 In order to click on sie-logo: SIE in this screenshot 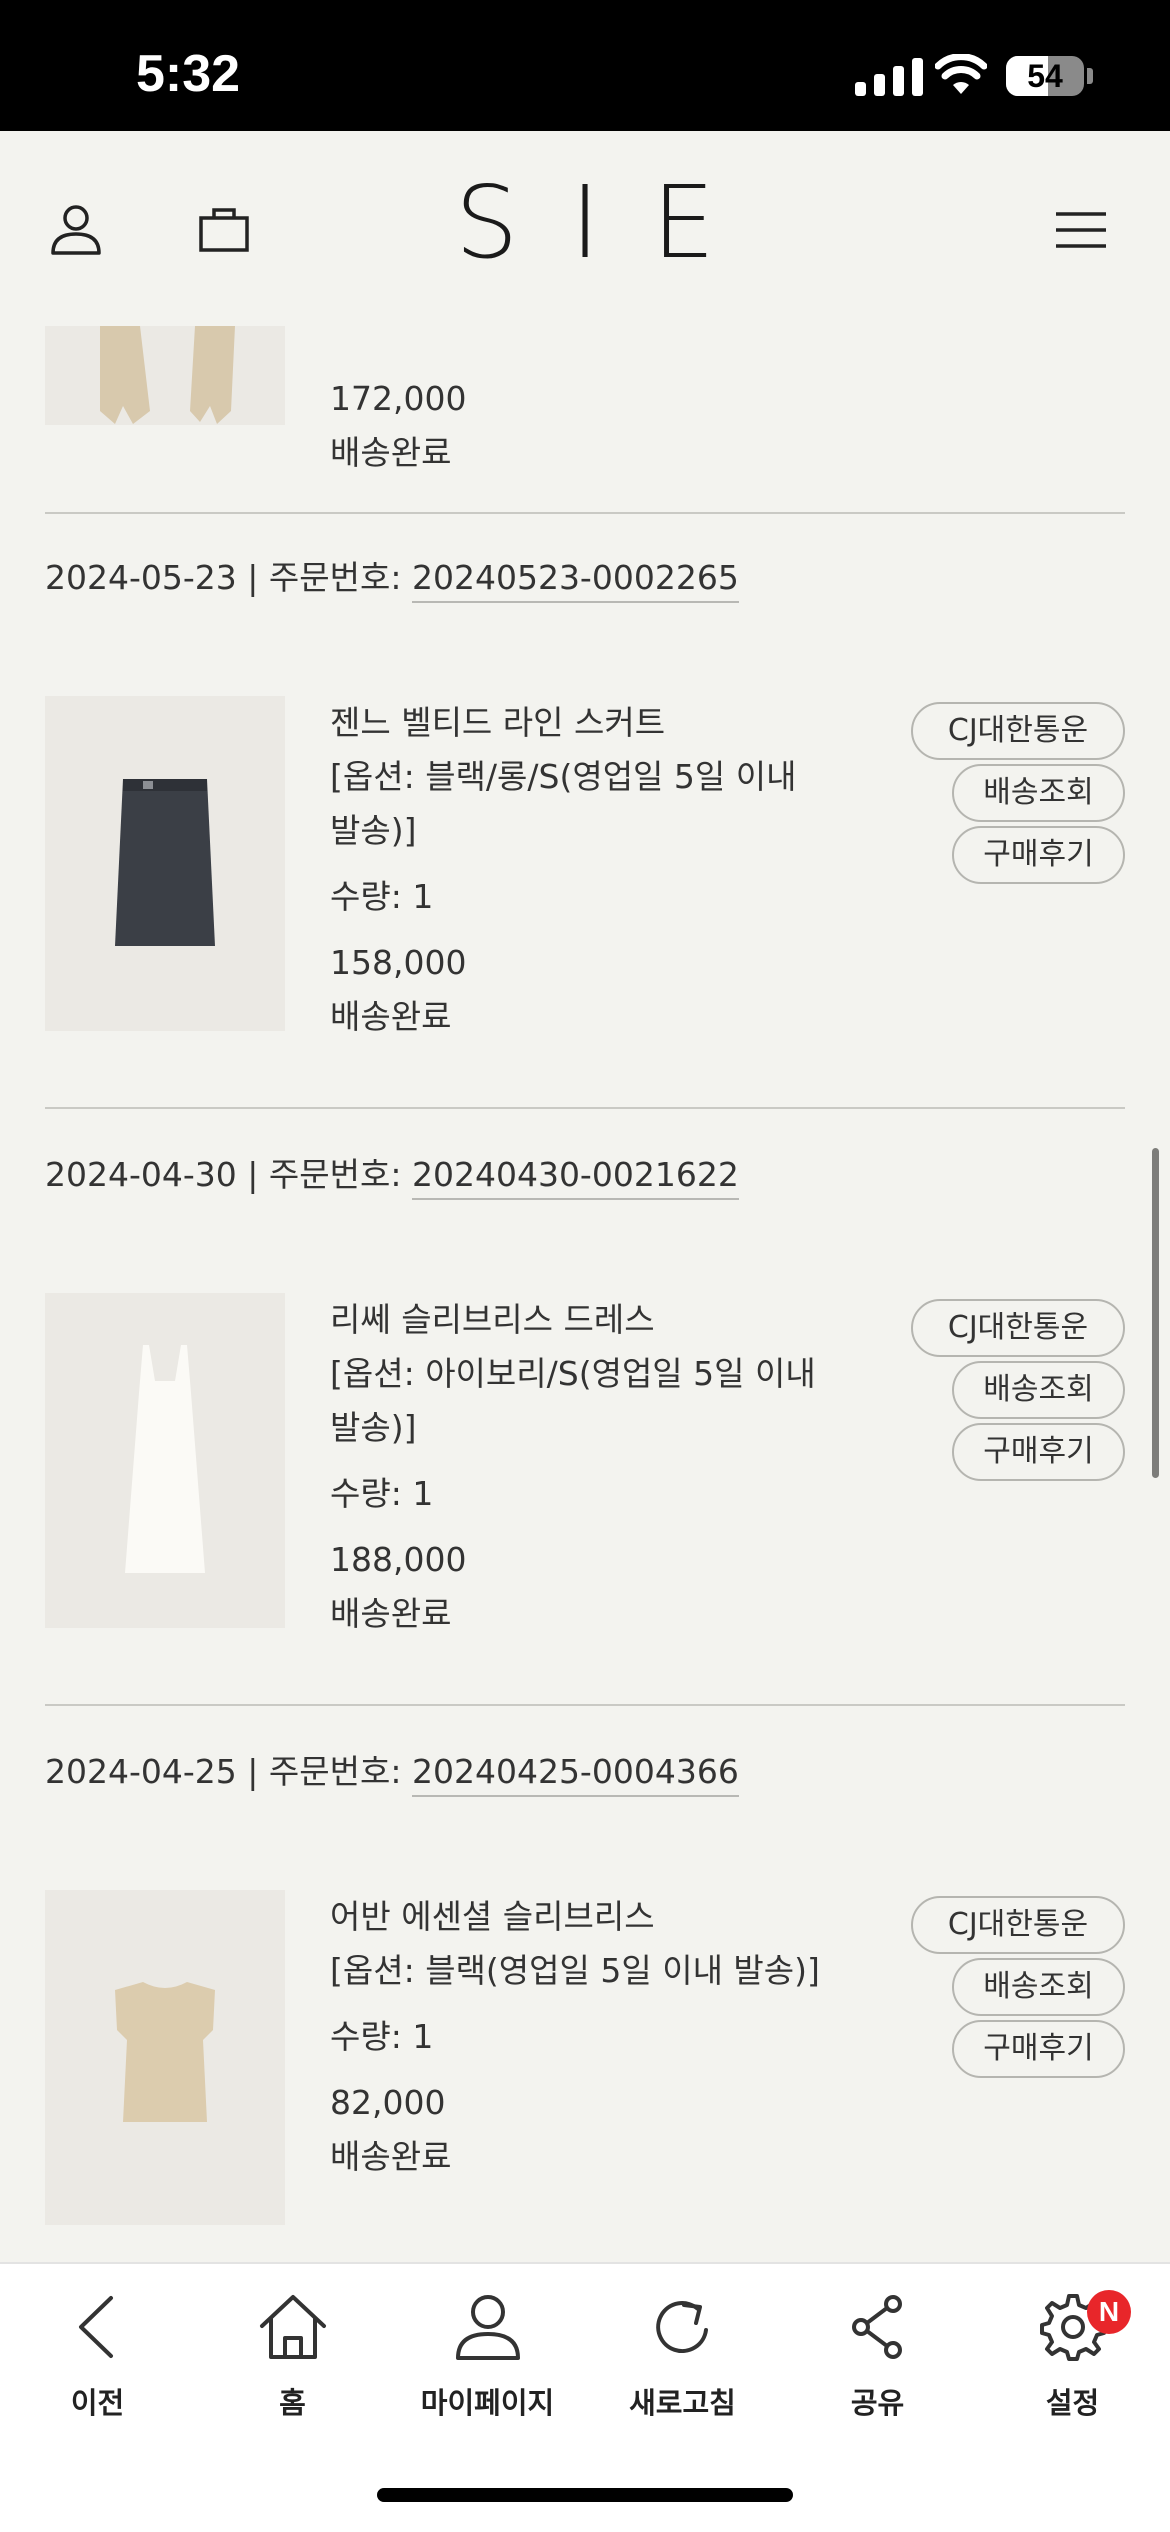, I will do `click(585, 223)`.